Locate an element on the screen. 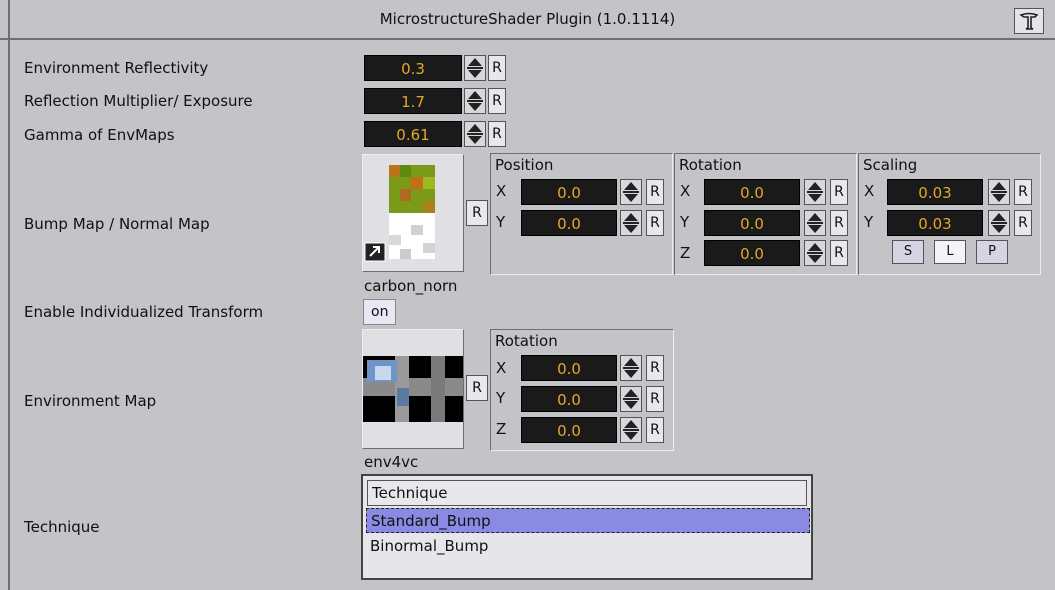 This screenshot has width=1055, height=590. gamma-reset-button: R is located at coordinates (497, 134).